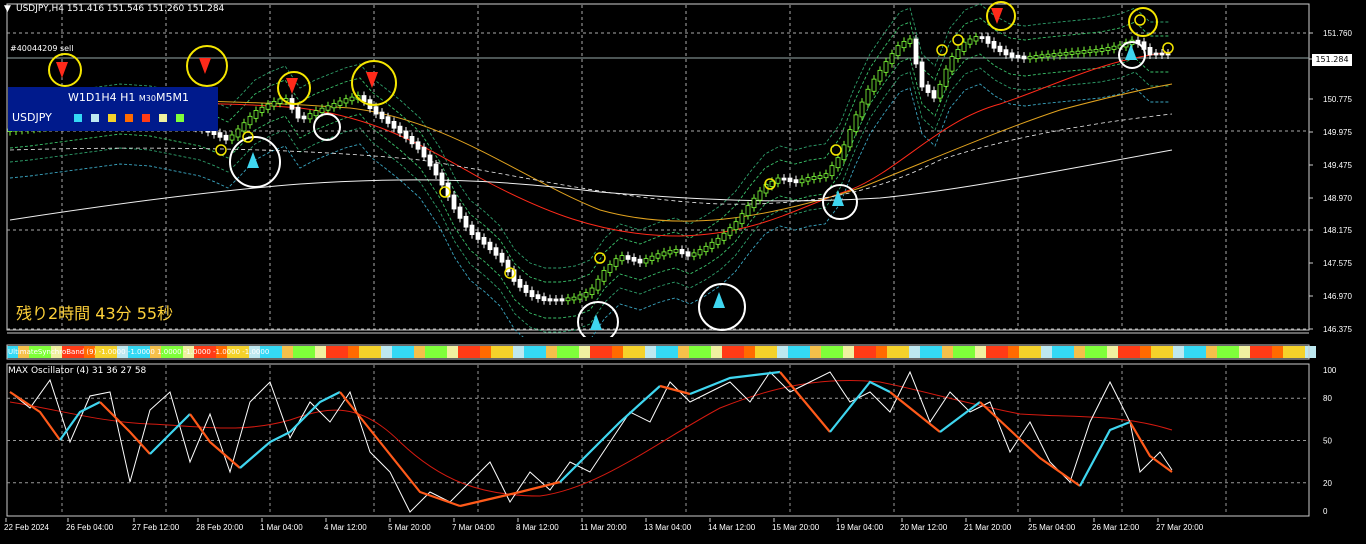  What do you see at coordinates (860, 527) in the screenshot?
I see `time-tick-label: 19 Mar 04:00` at bounding box center [860, 527].